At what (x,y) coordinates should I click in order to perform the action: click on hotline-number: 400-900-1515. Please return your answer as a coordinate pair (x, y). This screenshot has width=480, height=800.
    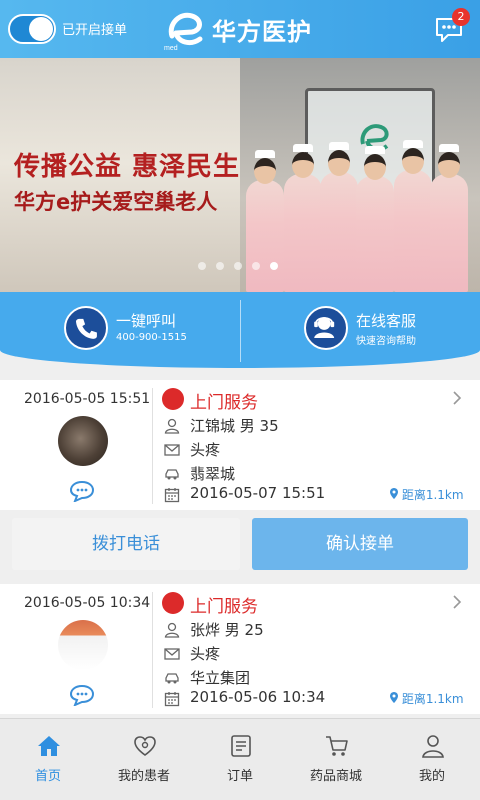
    Looking at the image, I should click on (151, 337).